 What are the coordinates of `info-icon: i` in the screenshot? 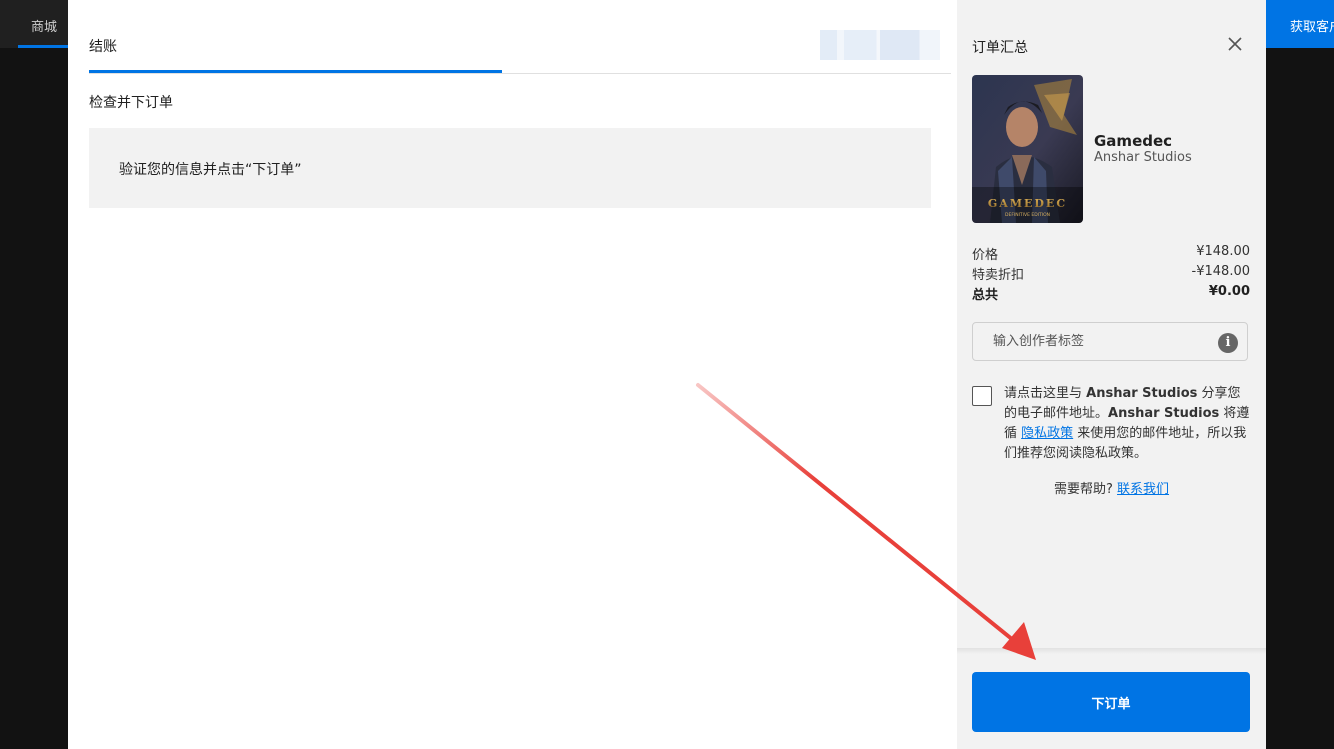 It's located at (1228, 343).